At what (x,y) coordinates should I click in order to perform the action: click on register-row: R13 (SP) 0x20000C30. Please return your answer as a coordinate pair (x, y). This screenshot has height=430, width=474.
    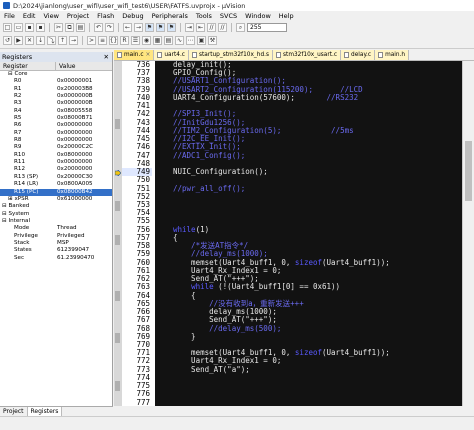
    Looking at the image, I should click on (56, 177).